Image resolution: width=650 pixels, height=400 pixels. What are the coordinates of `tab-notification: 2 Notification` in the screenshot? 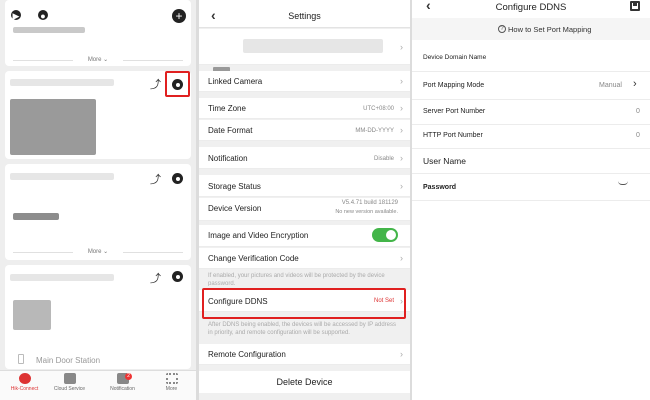 It's located at (122, 382).